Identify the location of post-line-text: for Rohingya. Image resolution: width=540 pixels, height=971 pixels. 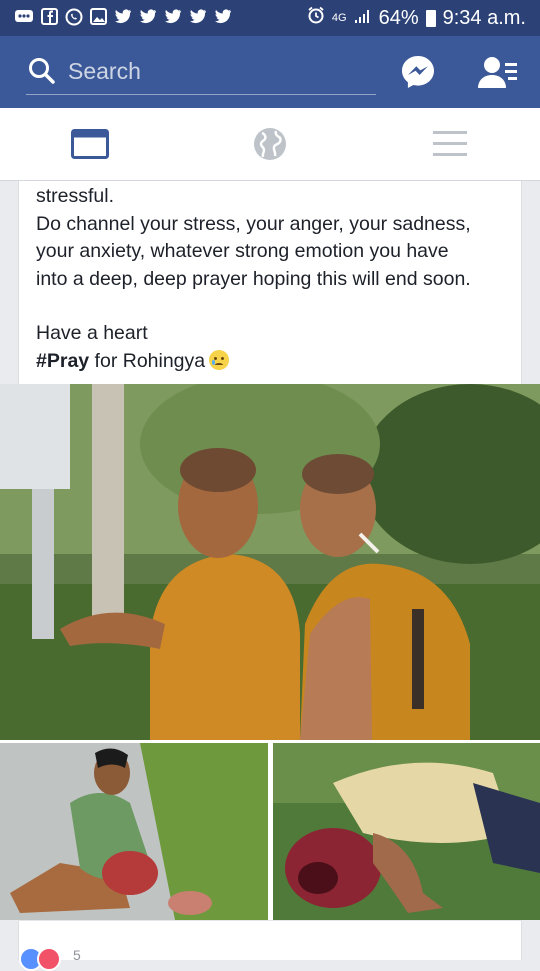
(147, 360).